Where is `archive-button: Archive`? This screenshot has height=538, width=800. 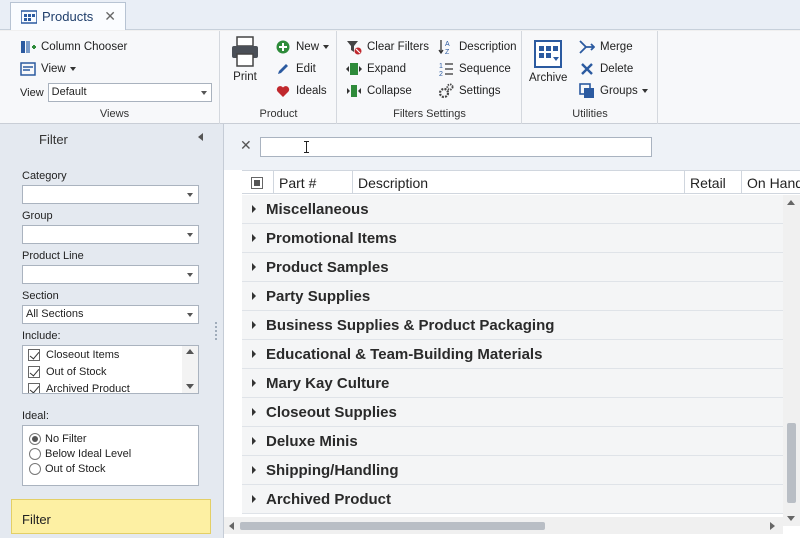 archive-button: Archive is located at coordinates (548, 61).